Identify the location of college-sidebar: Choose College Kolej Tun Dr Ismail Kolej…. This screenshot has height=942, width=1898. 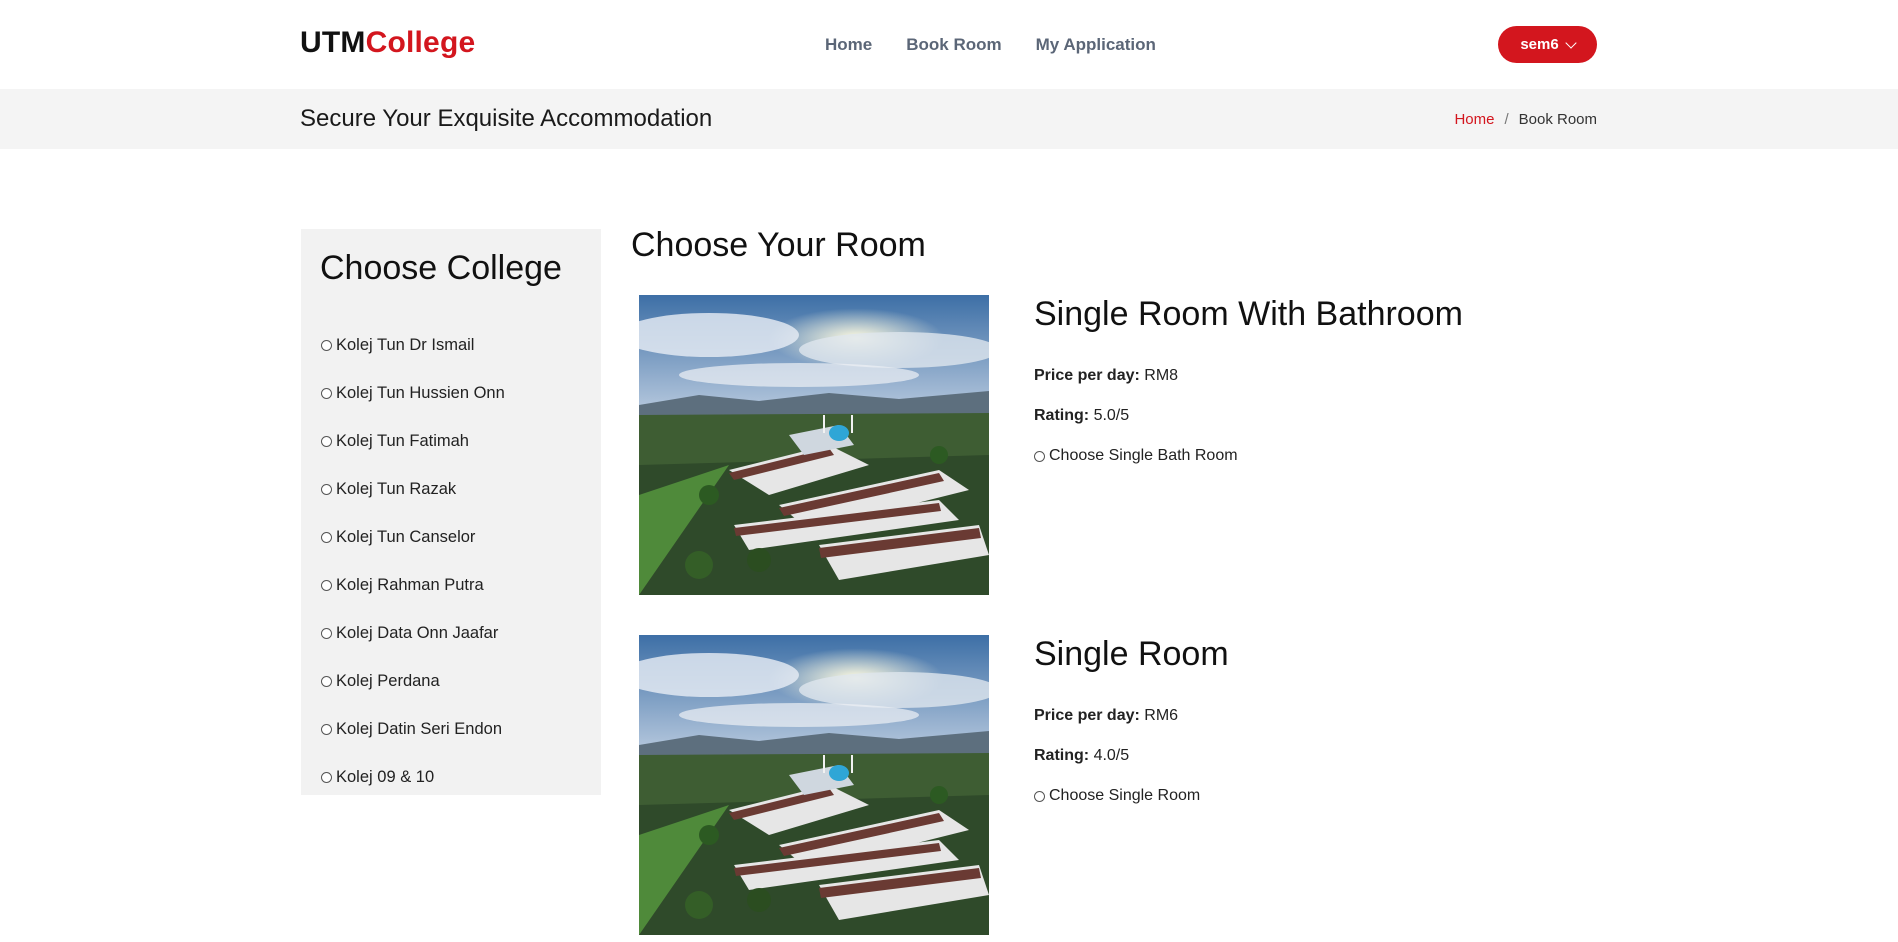
(451, 512).